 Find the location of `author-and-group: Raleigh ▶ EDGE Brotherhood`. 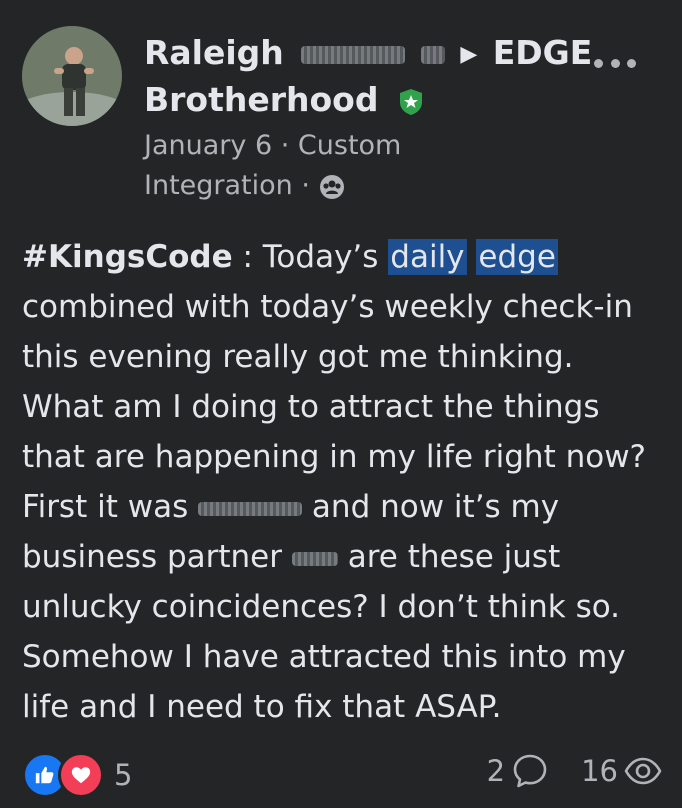

author-and-group: Raleigh ▶ EDGE Brotherhood is located at coordinates (369, 76).